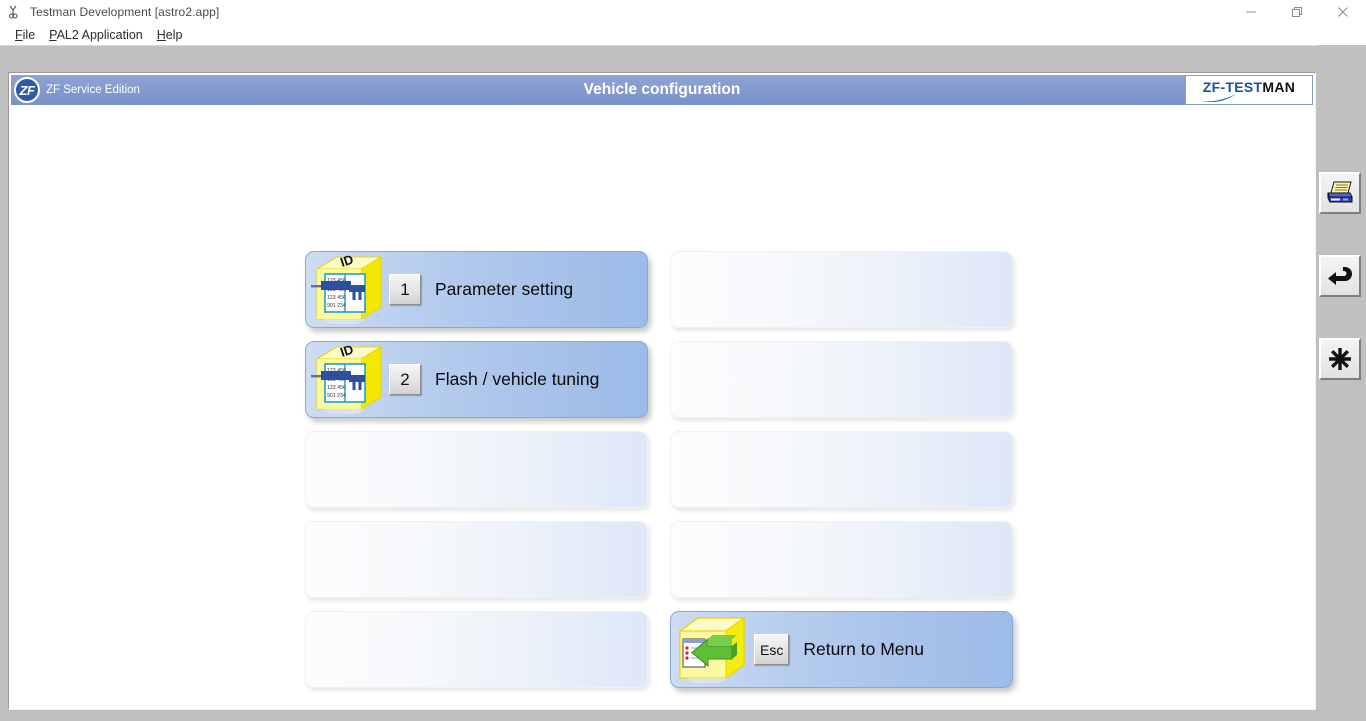  I want to click on undo-arrow-icon, so click(1340, 276).